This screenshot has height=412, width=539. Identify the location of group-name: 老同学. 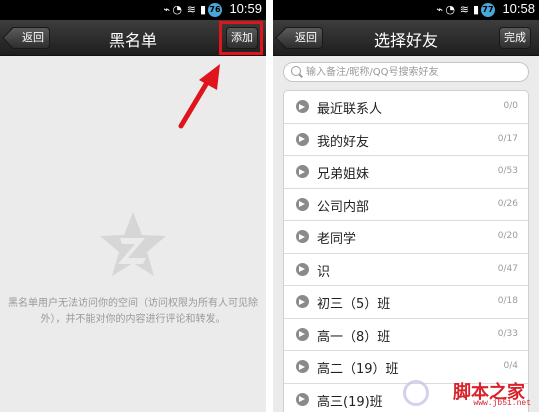
(337, 239).